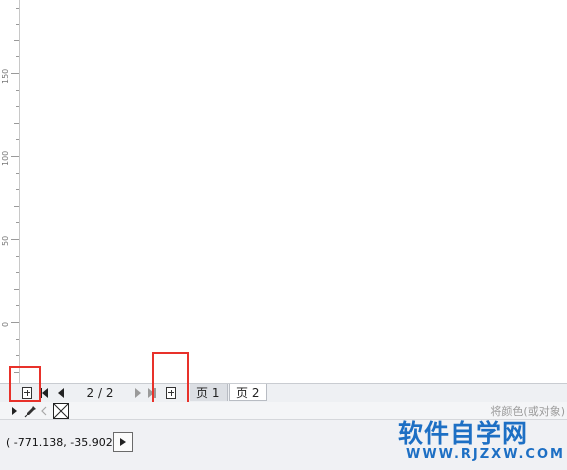 The height and width of the screenshot is (470, 567). I want to click on next-page-icon, so click(138, 393).